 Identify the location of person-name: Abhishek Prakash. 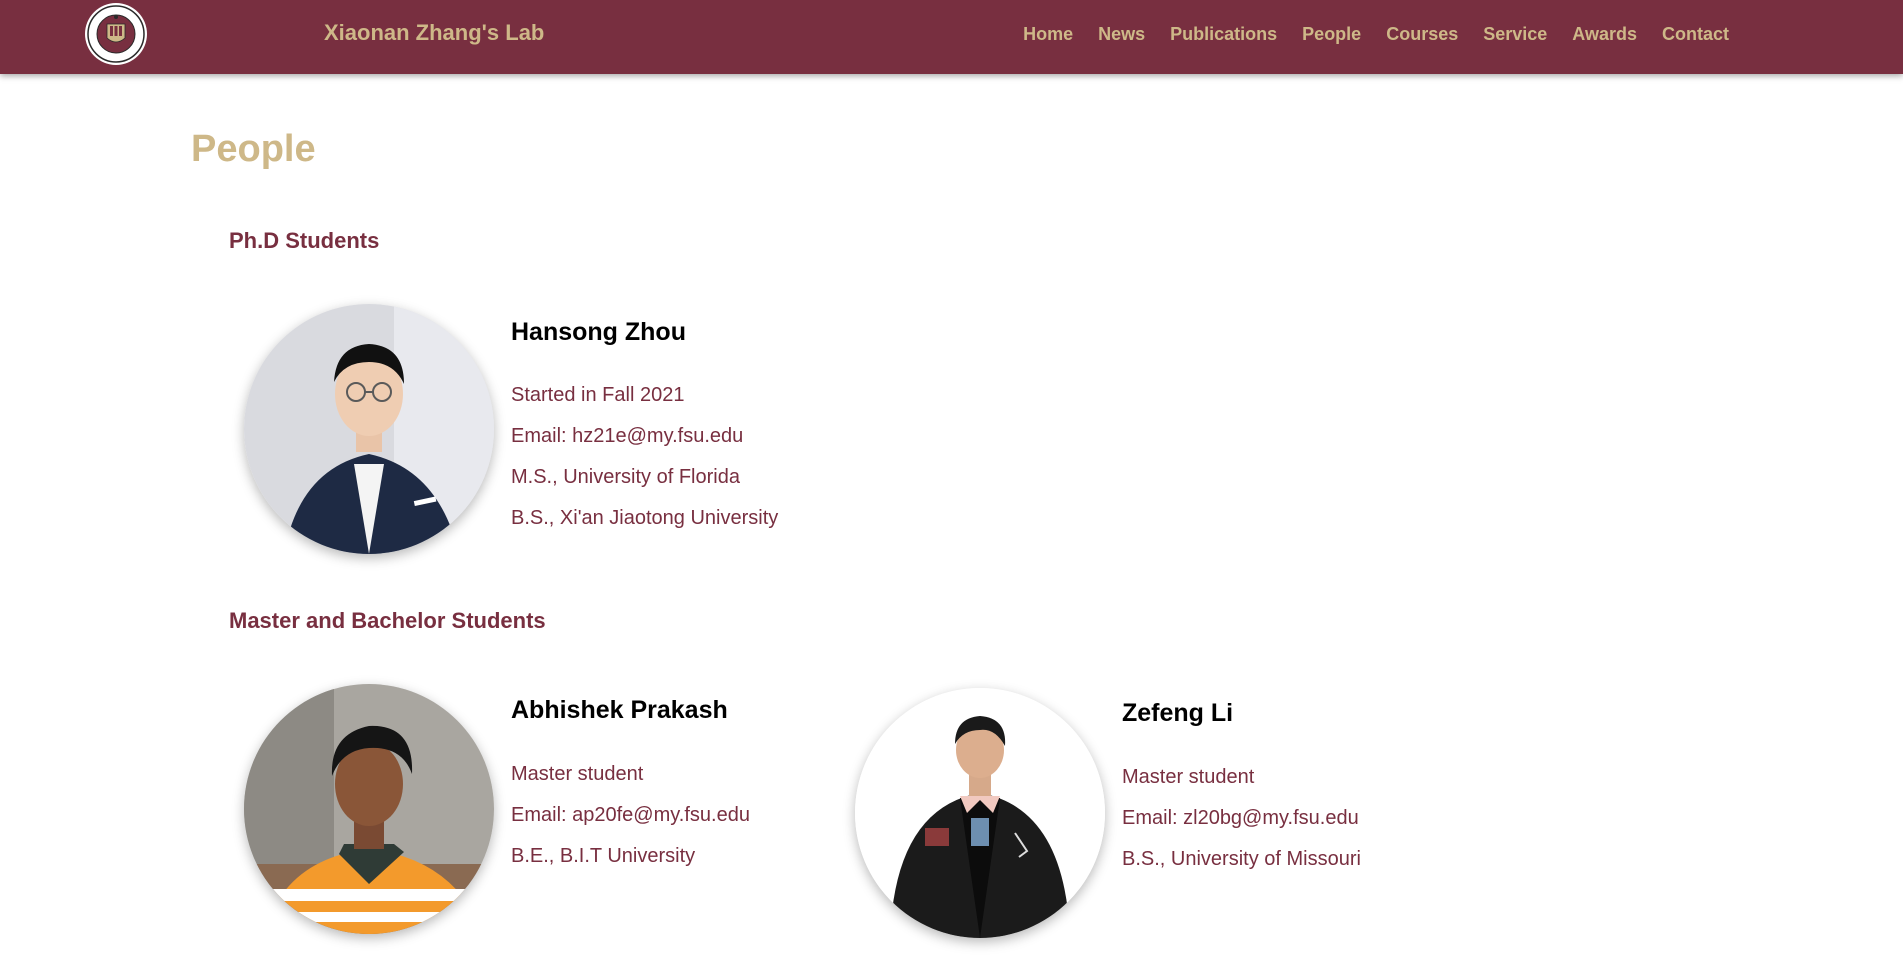
(619, 710).